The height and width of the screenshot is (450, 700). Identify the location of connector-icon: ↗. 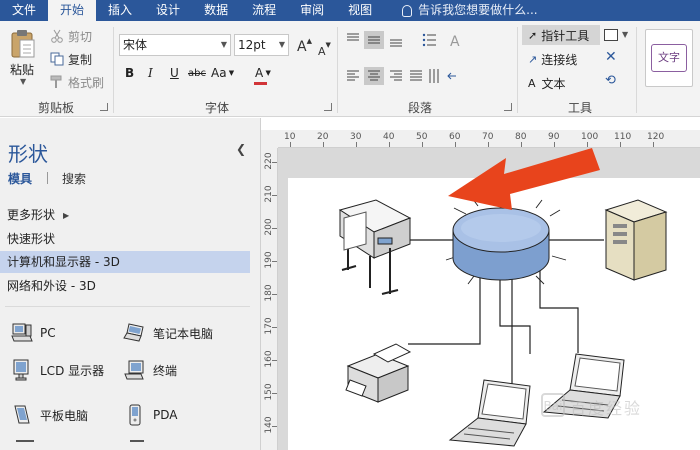
(533, 59).